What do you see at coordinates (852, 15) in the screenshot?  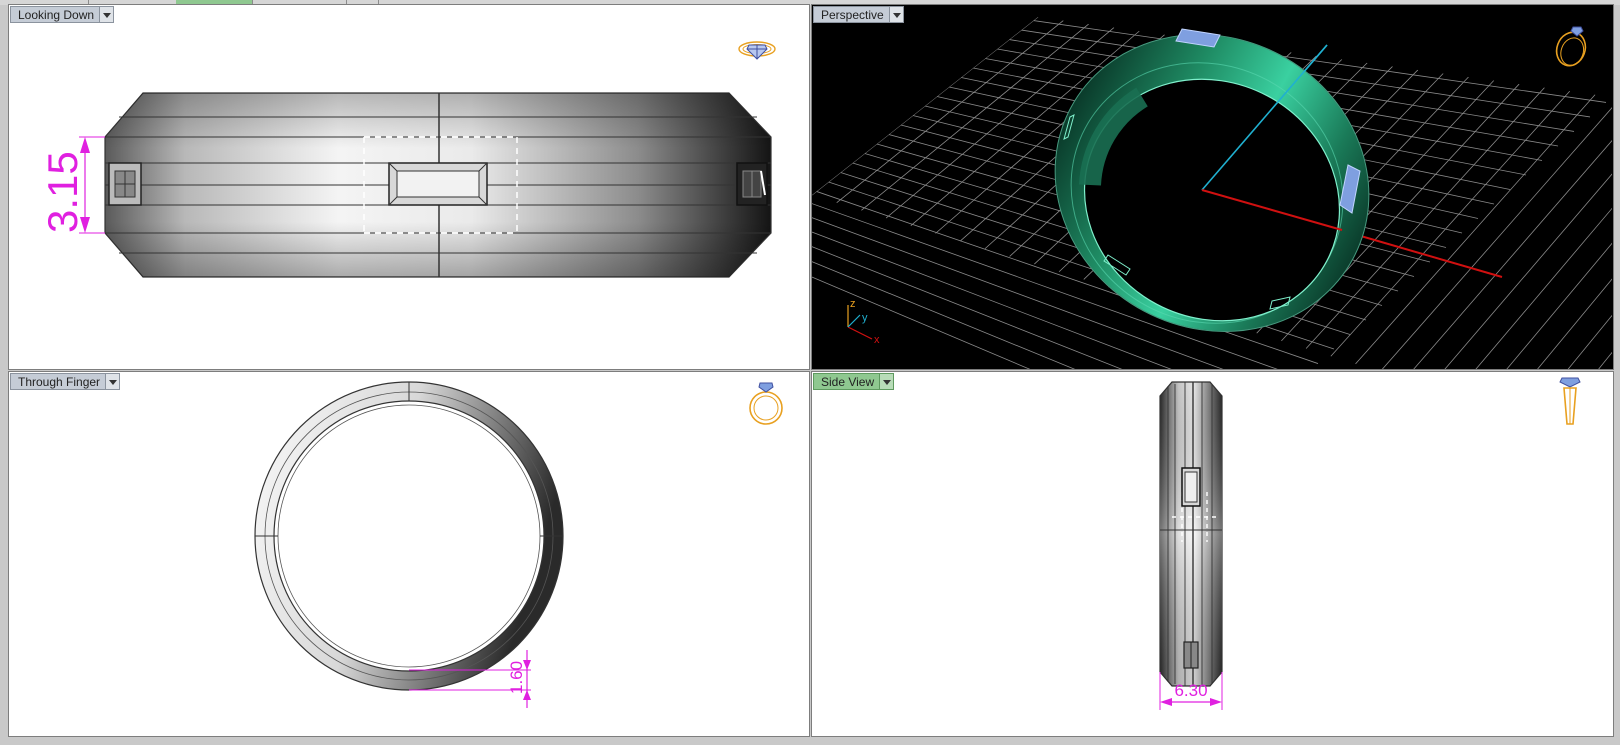 I see `viewport-label-text: Perspective` at bounding box center [852, 15].